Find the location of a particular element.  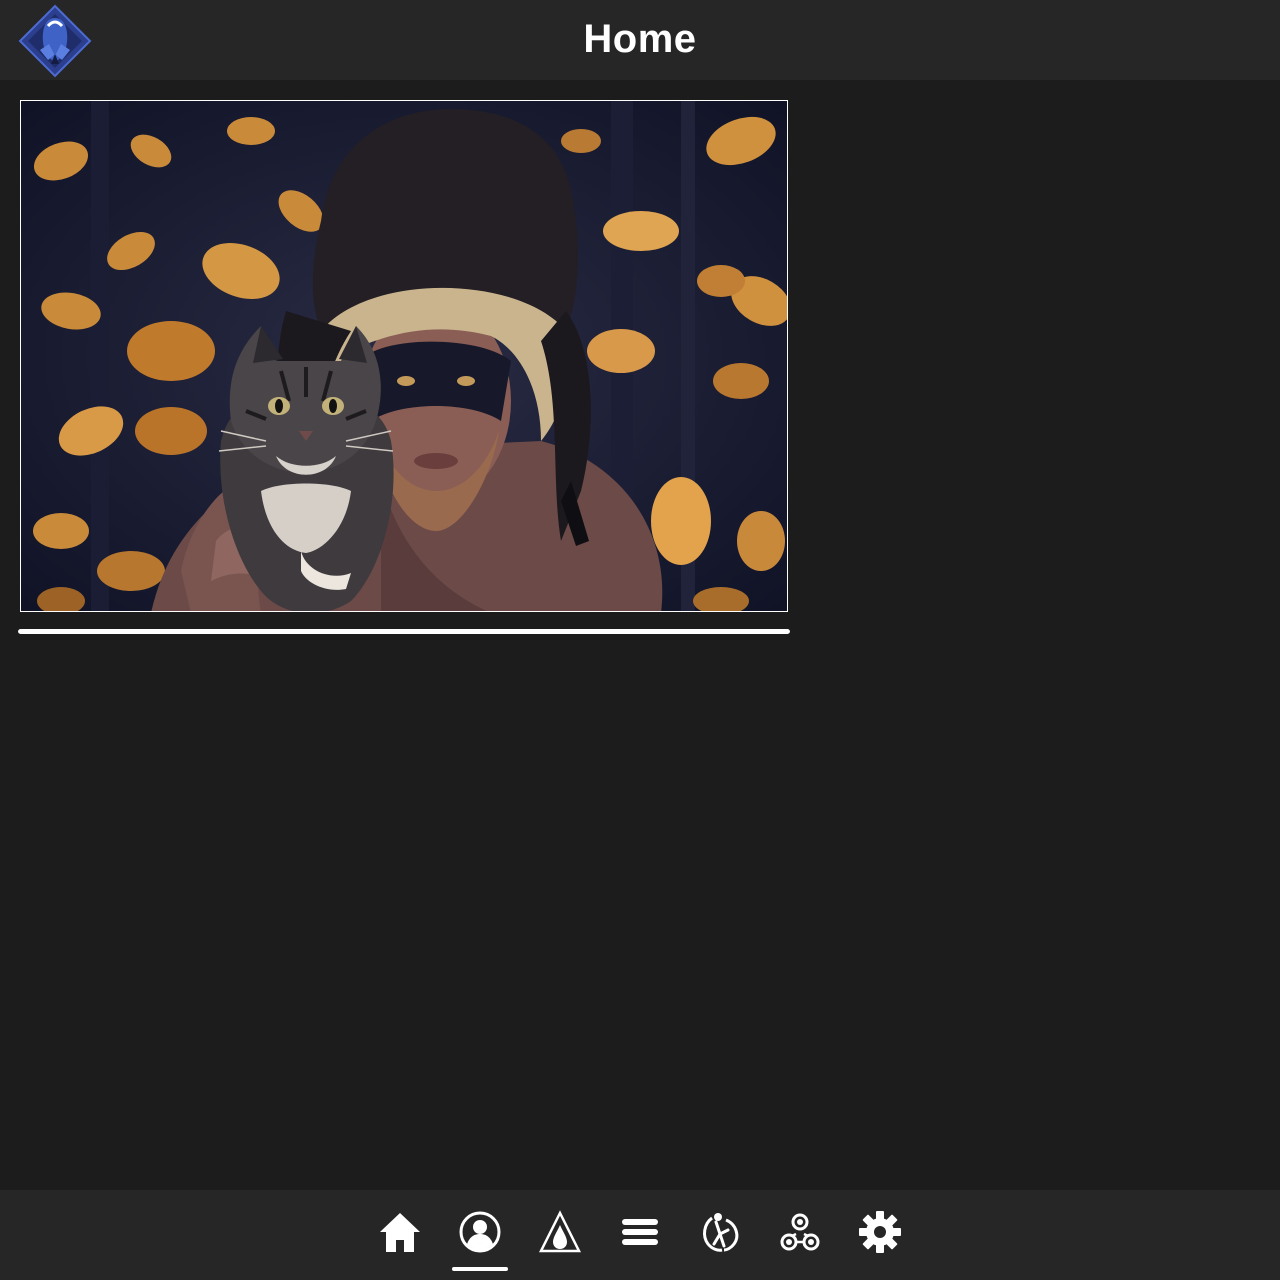

nav-home is located at coordinates (400, 1238).